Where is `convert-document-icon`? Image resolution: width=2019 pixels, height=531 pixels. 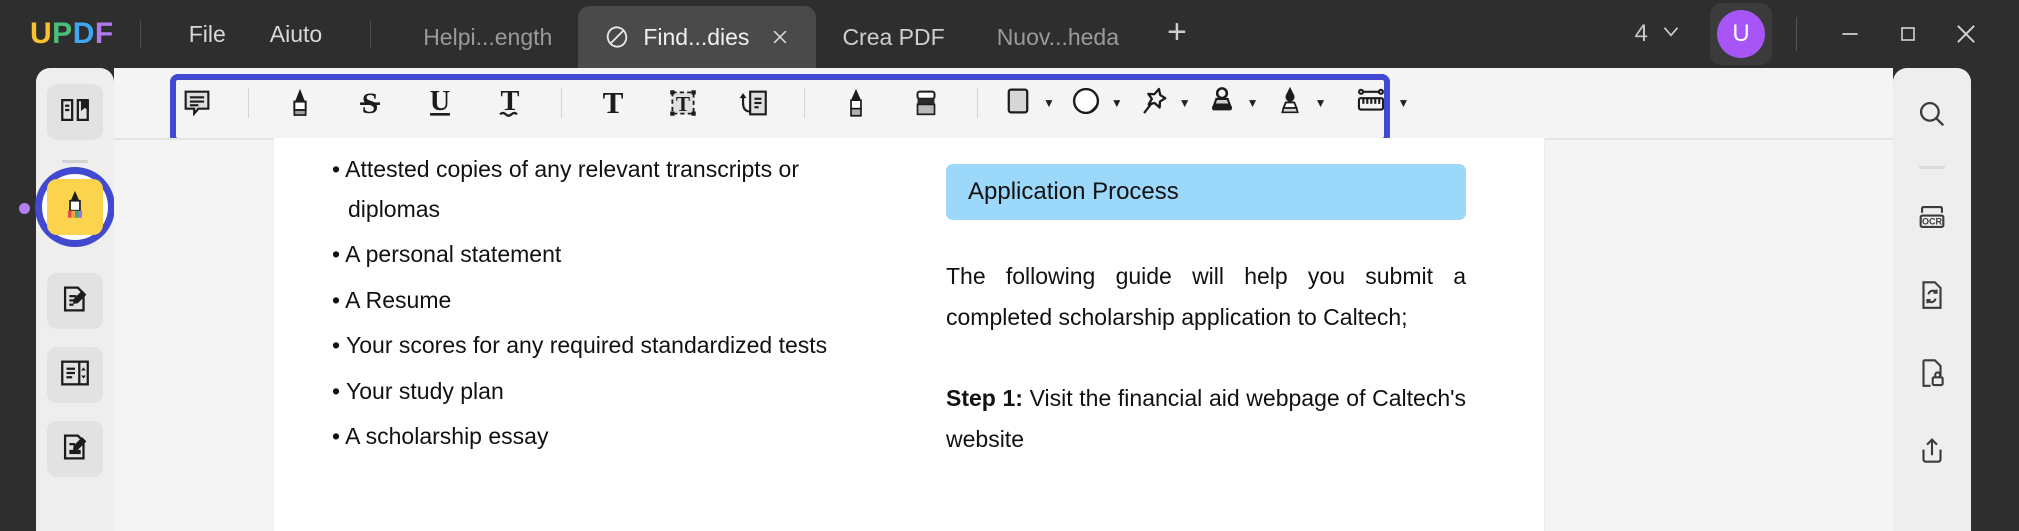
convert-document-icon is located at coordinates (1932, 297).